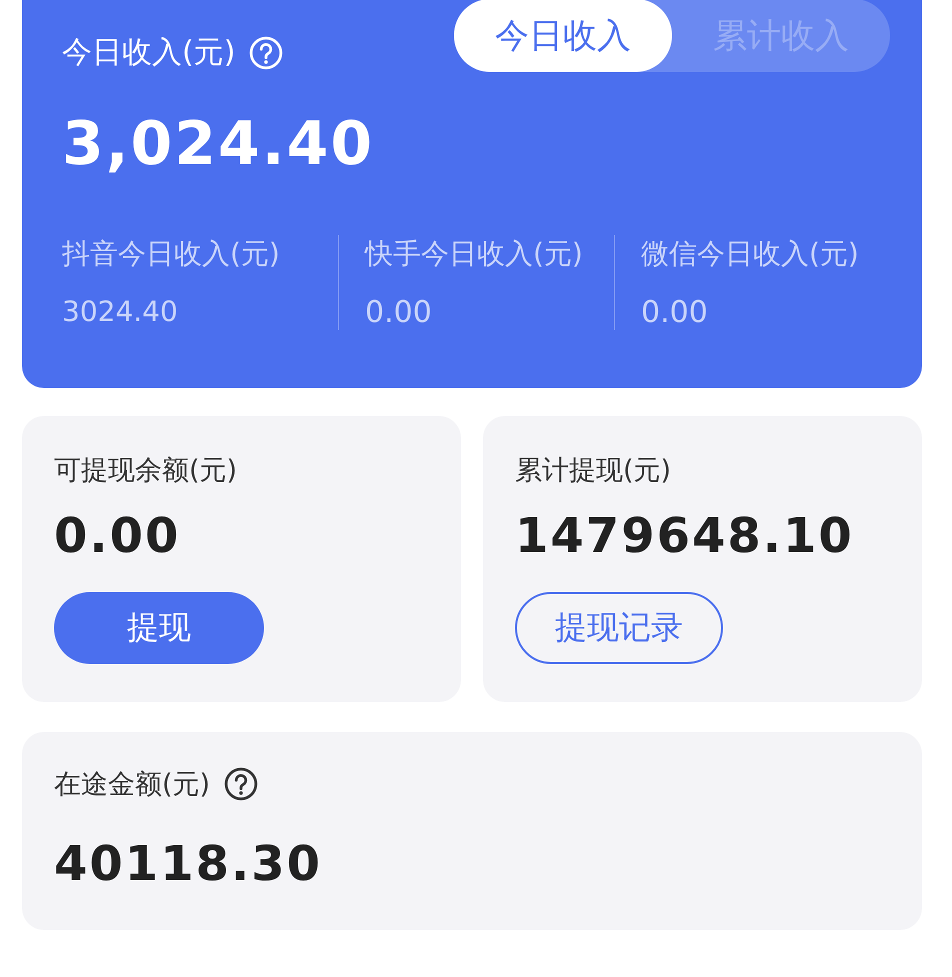  What do you see at coordinates (171, 254) in the screenshot?
I see `platform-label: 抖音今日收入(元)` at bounding box center [171, 254].